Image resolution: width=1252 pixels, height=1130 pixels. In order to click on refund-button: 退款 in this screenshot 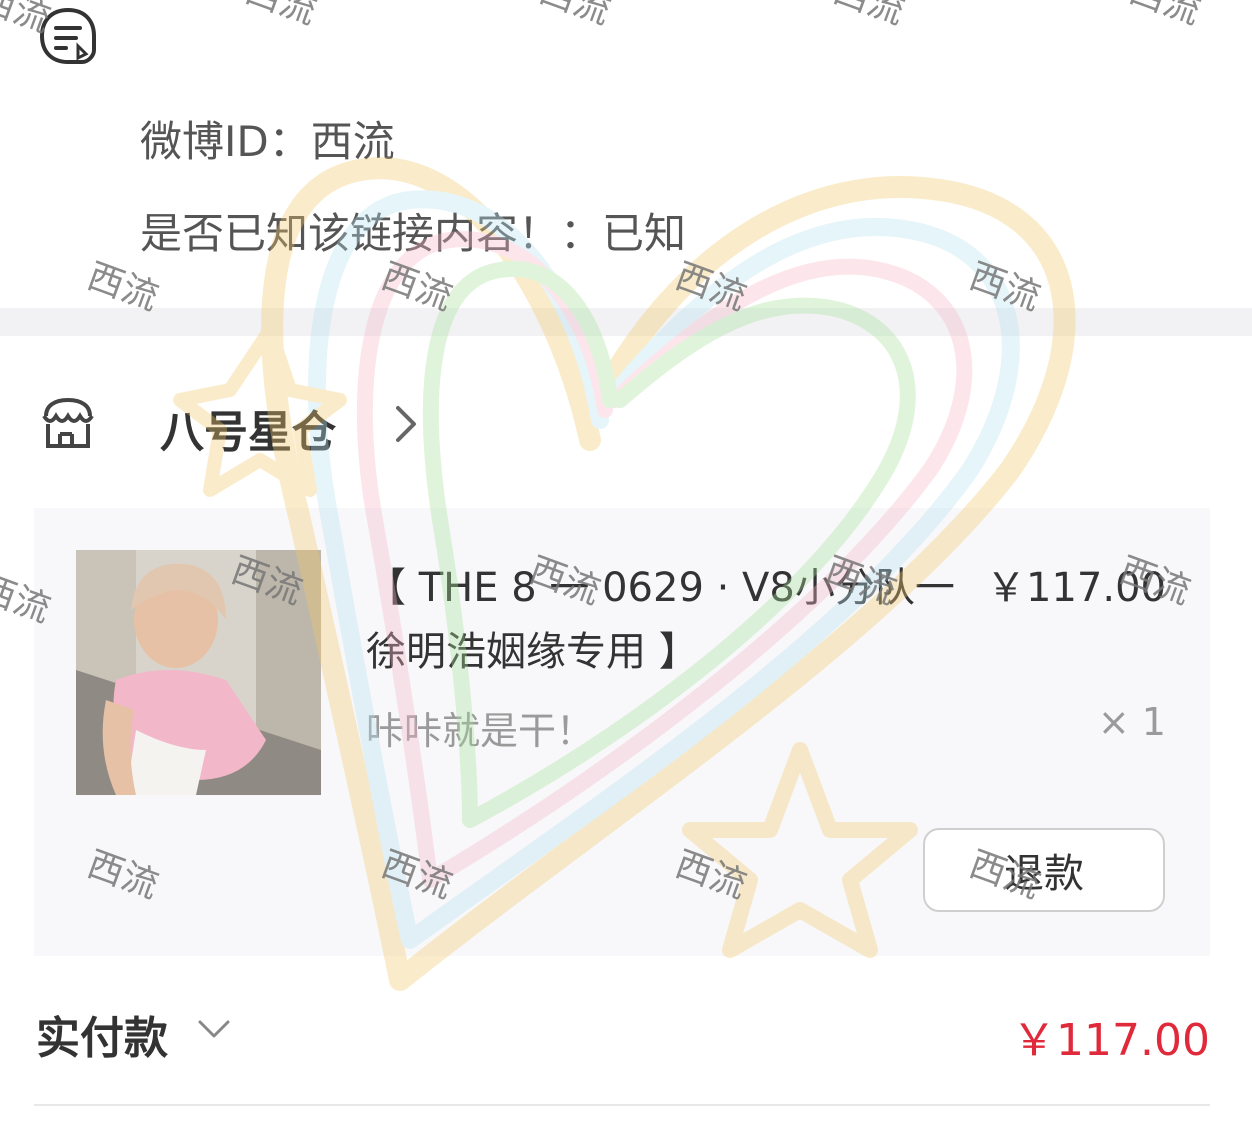, I will do `click(1044, 870)`.